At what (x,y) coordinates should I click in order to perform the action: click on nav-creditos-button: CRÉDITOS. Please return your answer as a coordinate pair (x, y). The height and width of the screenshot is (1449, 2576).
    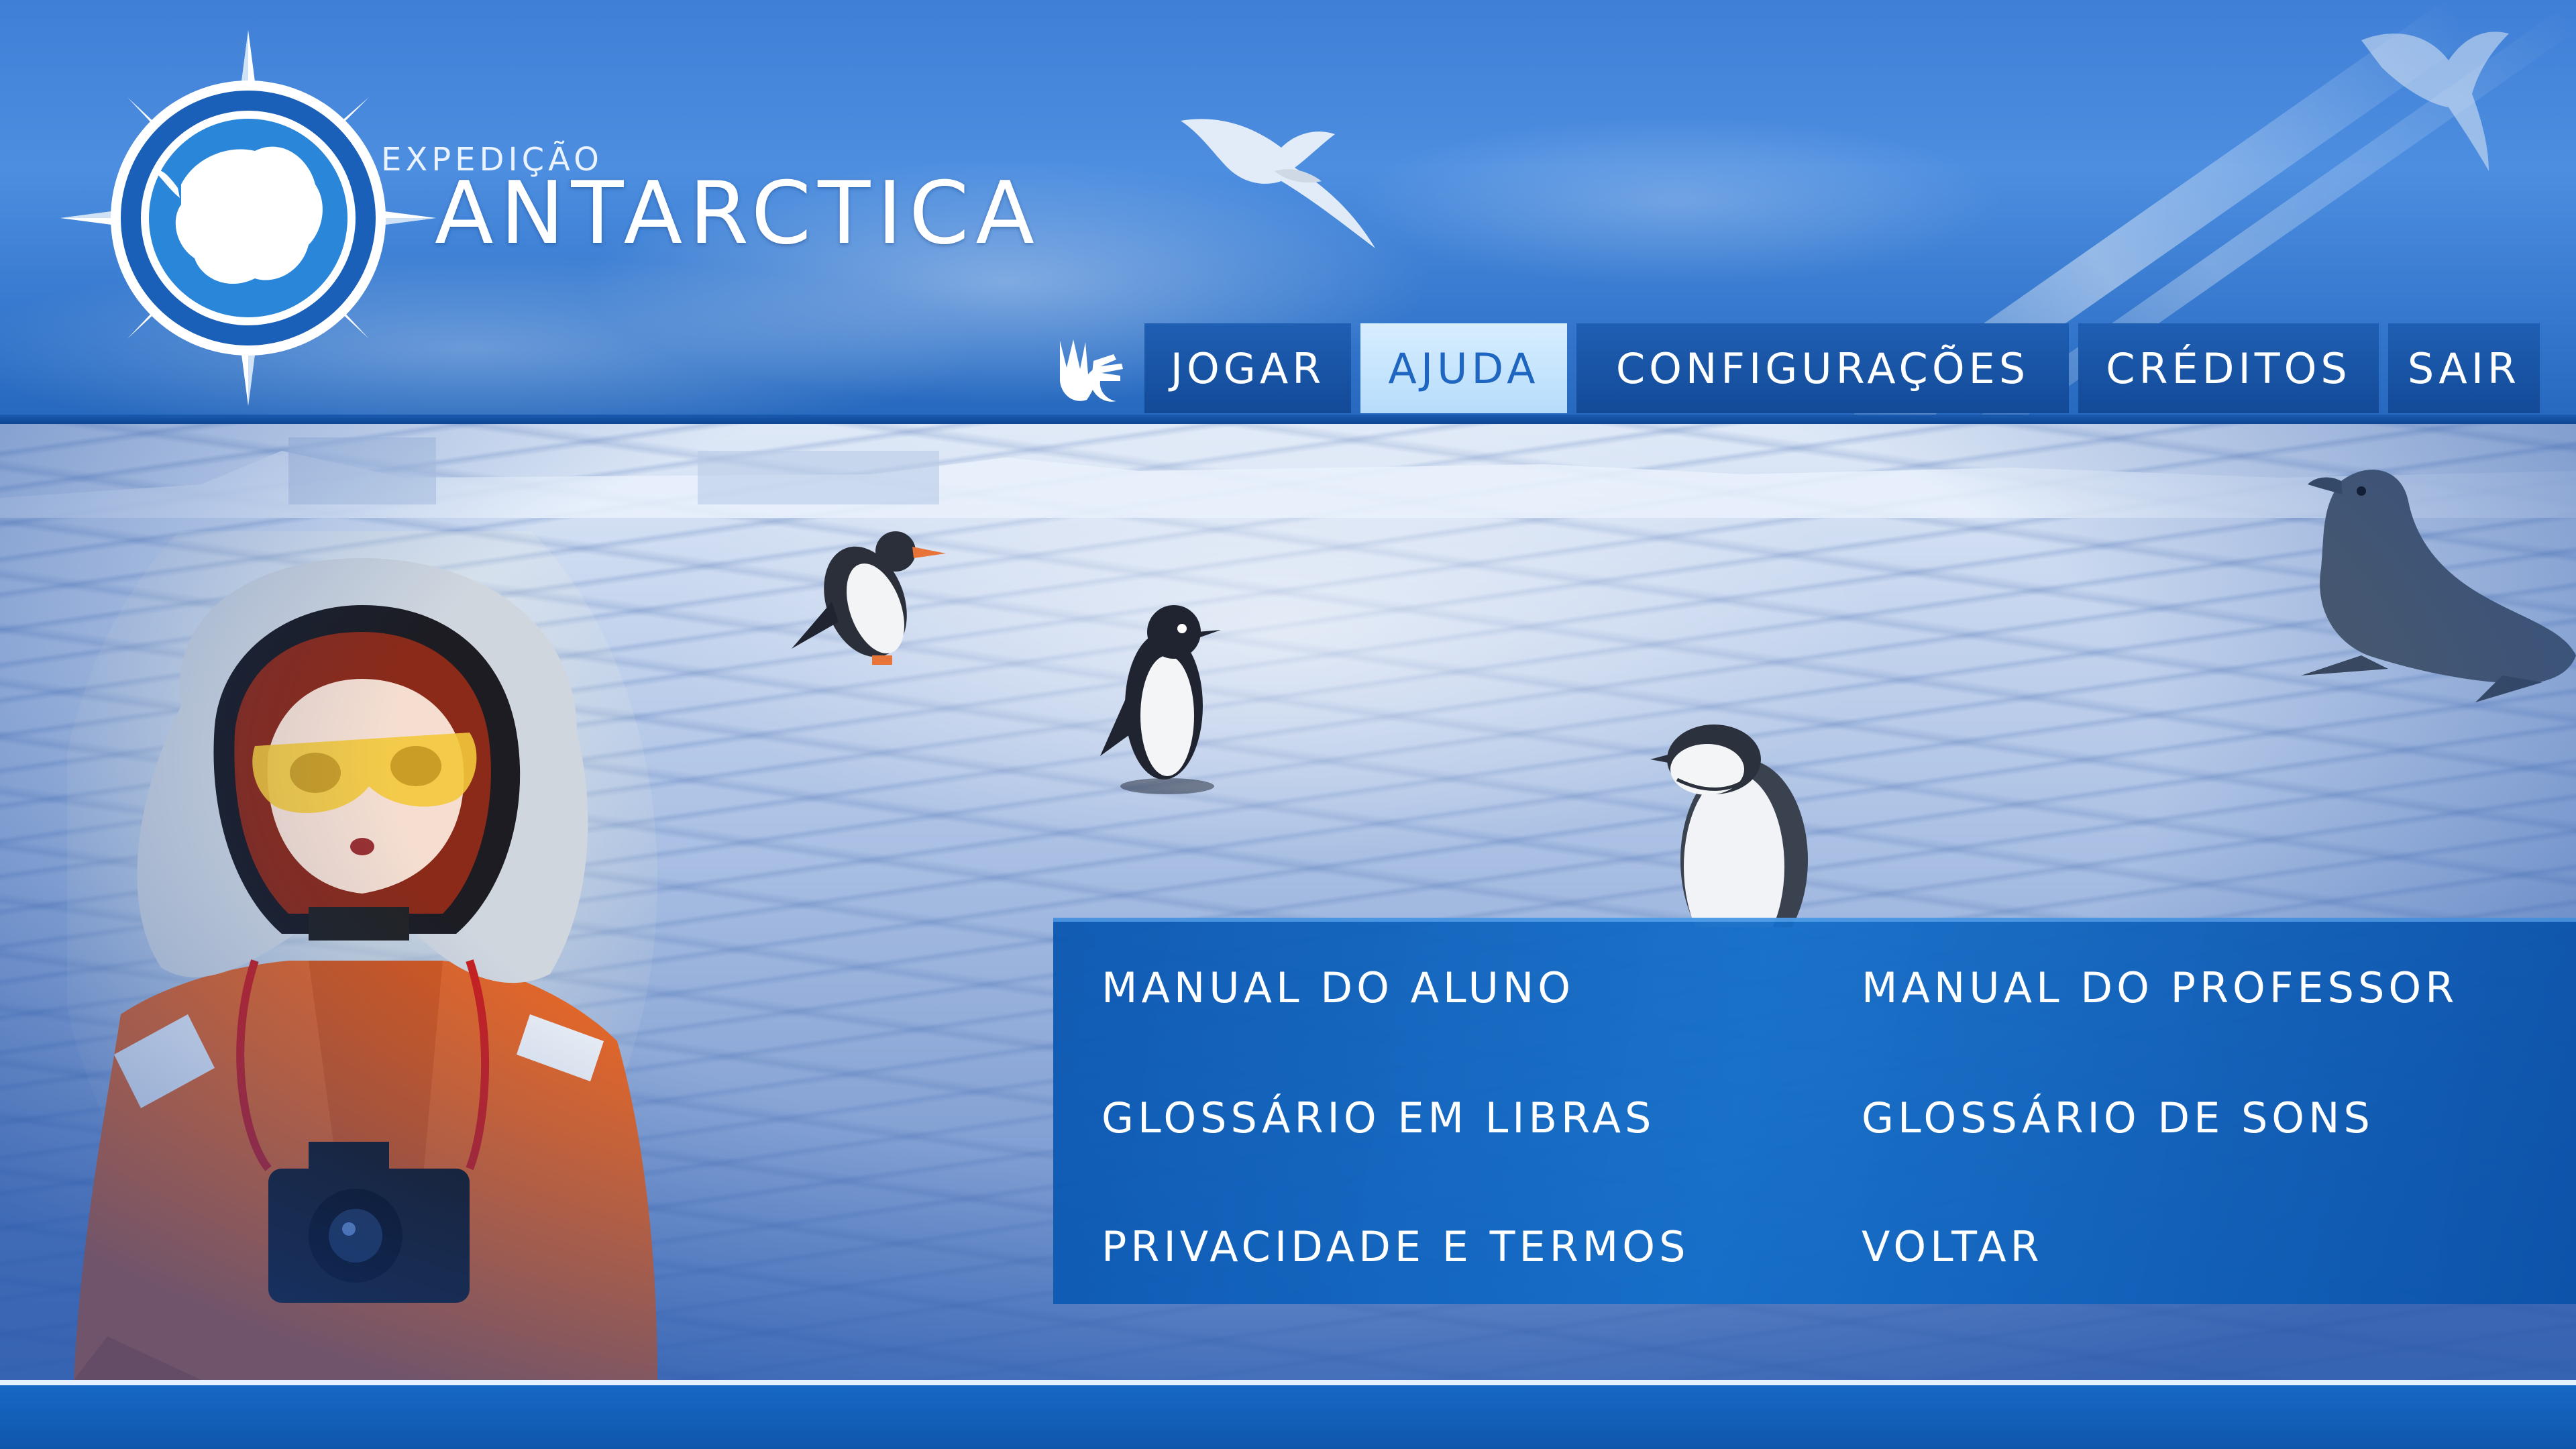
    Looking at the image, I should click on (2228, 368).